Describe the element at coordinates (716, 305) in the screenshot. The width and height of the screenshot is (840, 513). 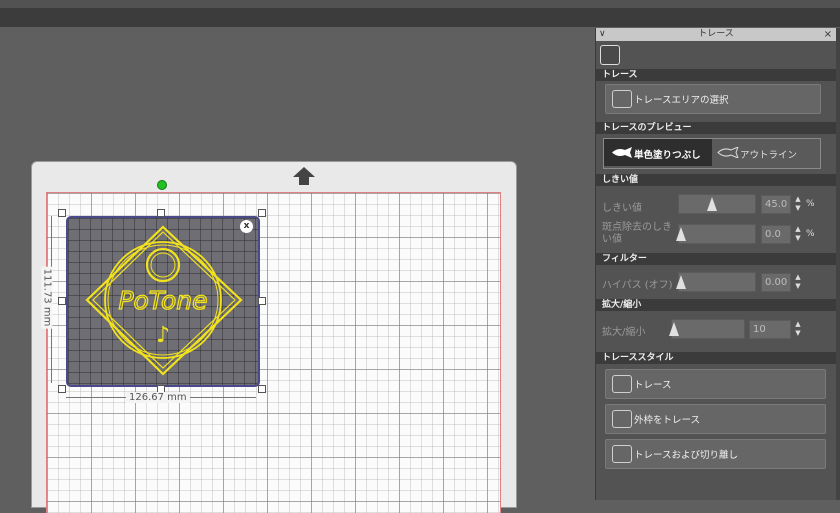
I see `section-scale: 拡大/縮小` at that location.